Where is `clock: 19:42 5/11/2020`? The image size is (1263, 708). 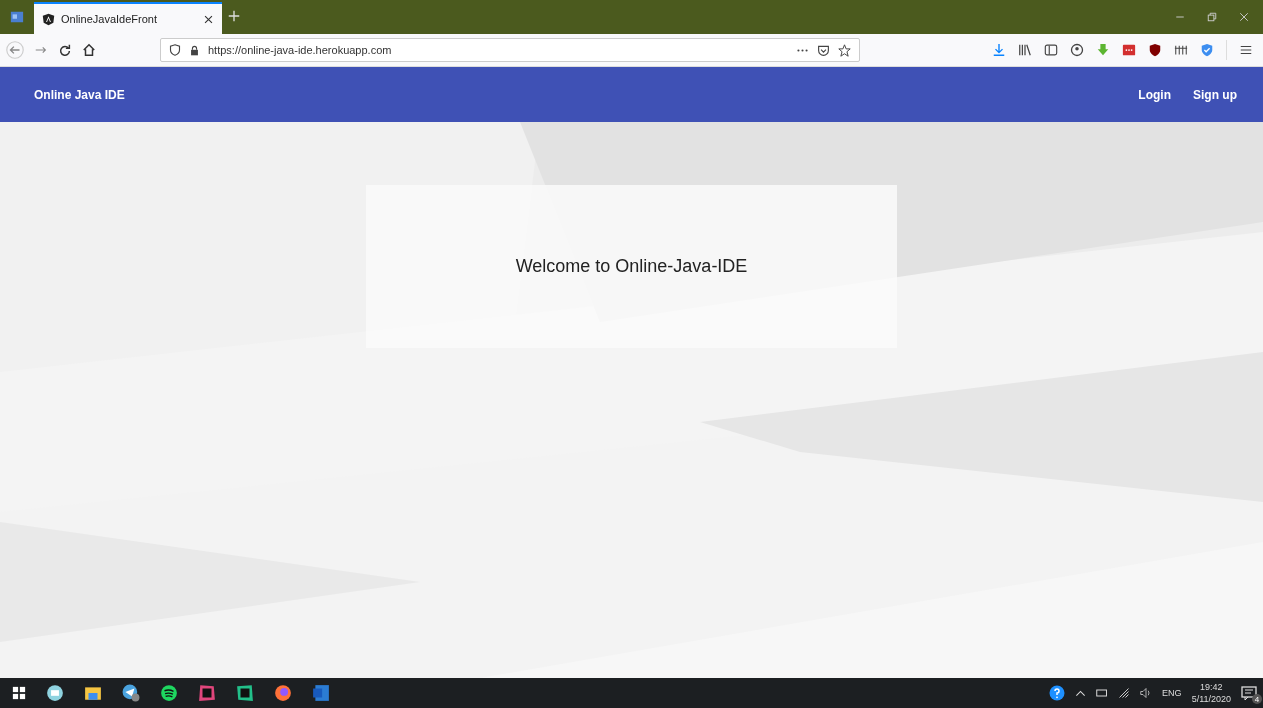 clock: 19:42 5/11/2020 is located at coordinates (1211, 693).